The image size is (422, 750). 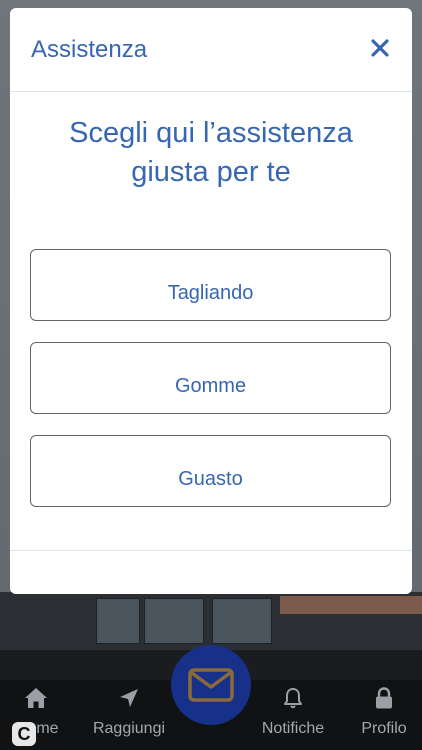 I want to click on option-guasto-button: Guasto, so click(x=210, y=471).